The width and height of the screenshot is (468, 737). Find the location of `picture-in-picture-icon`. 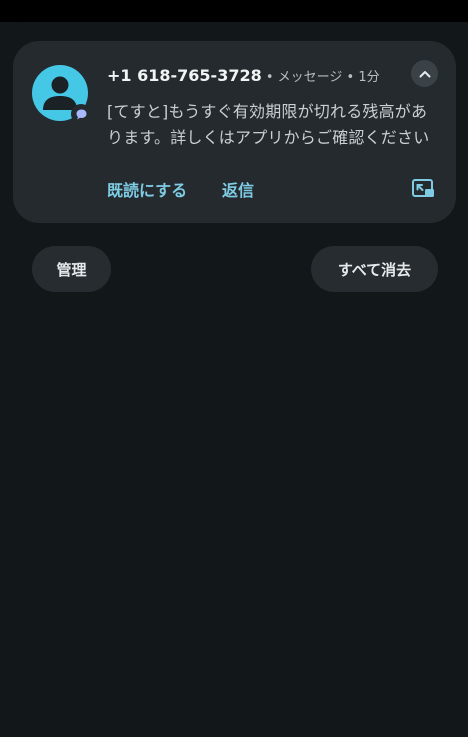

picture-in-picture-icon is located at coordinates (424, 189).